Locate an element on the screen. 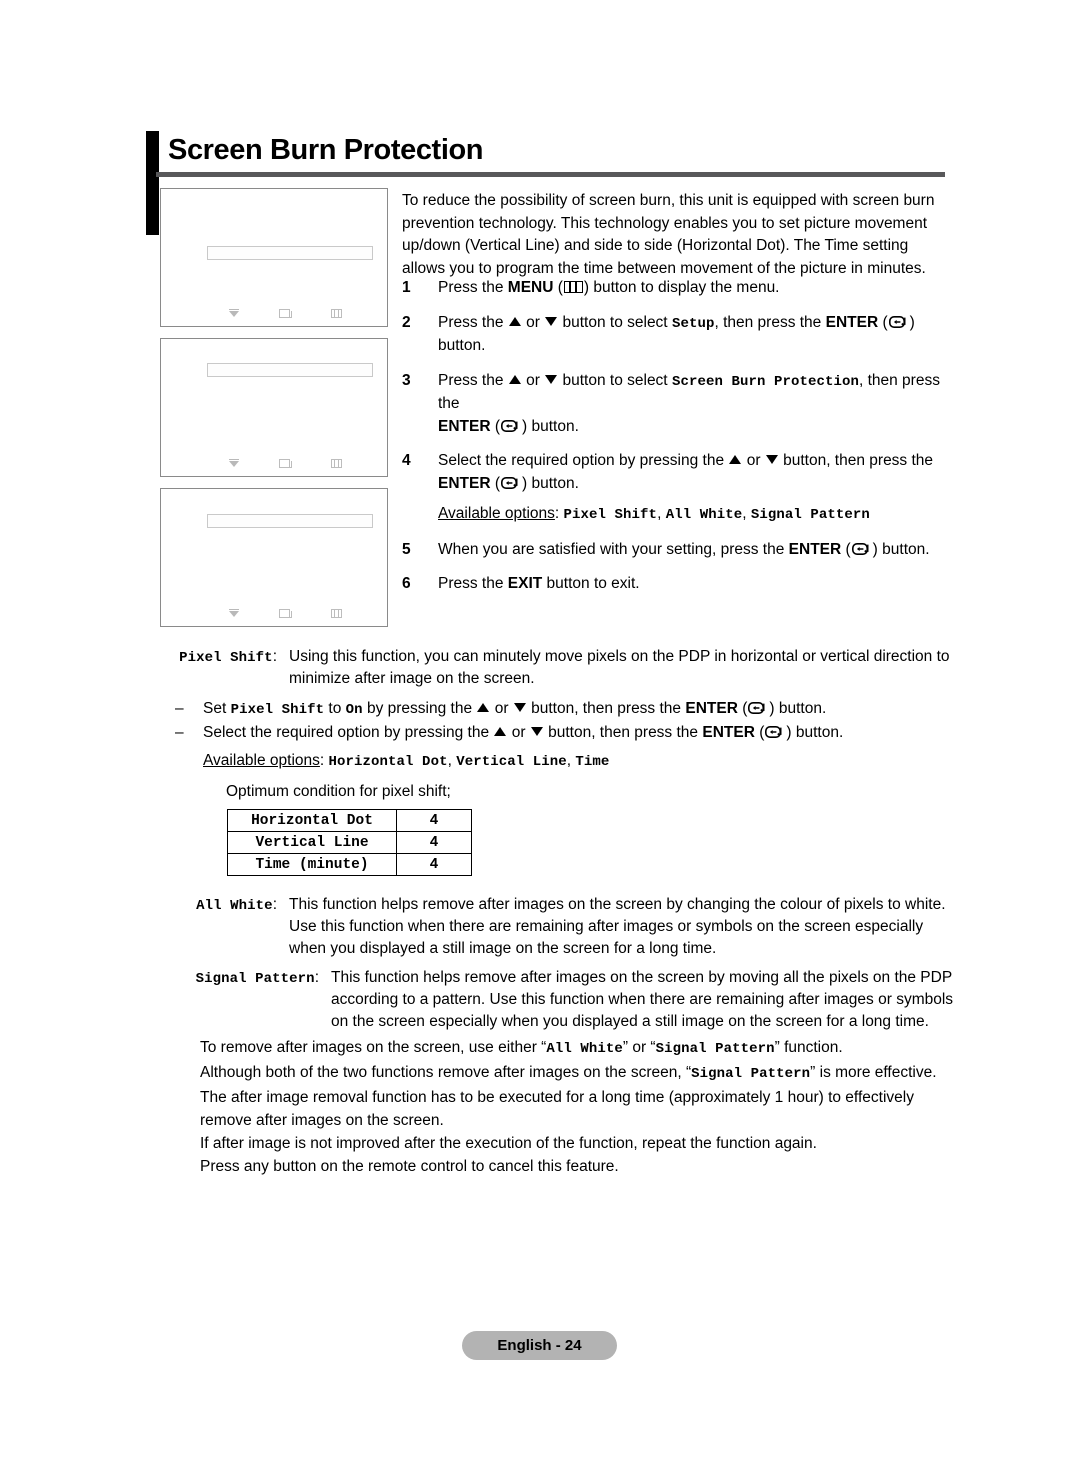  option-pixel-shift: Pixel Shift is located at coordinates (610, 515).